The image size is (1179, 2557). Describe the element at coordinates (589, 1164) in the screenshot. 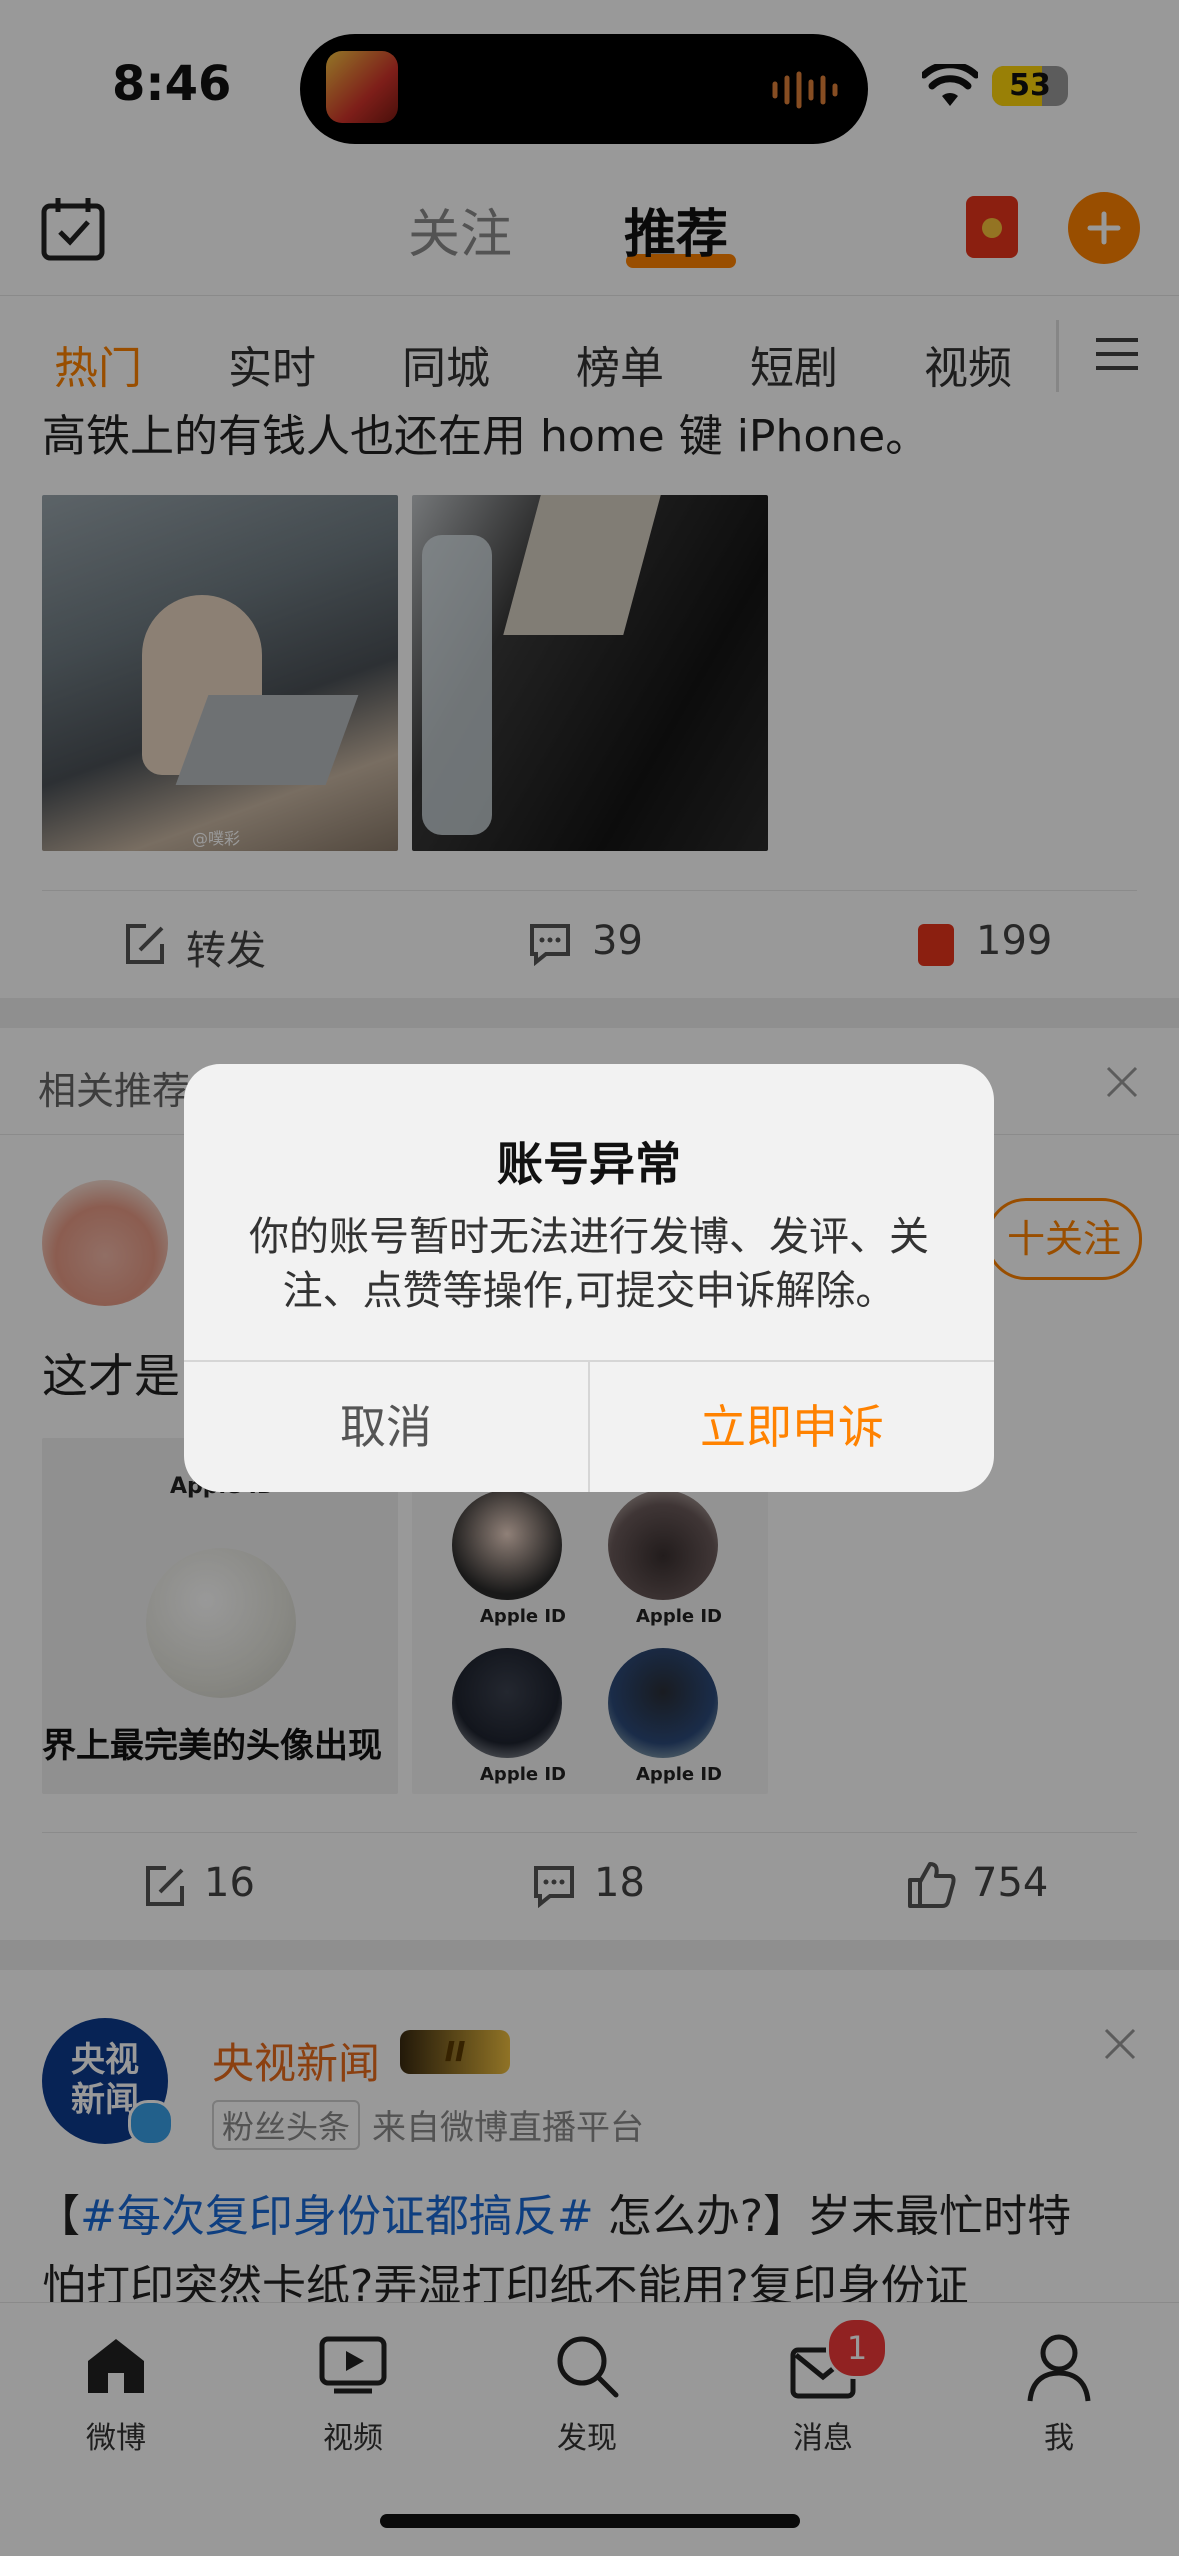

I see `alert-title: 账号异常` at that location.